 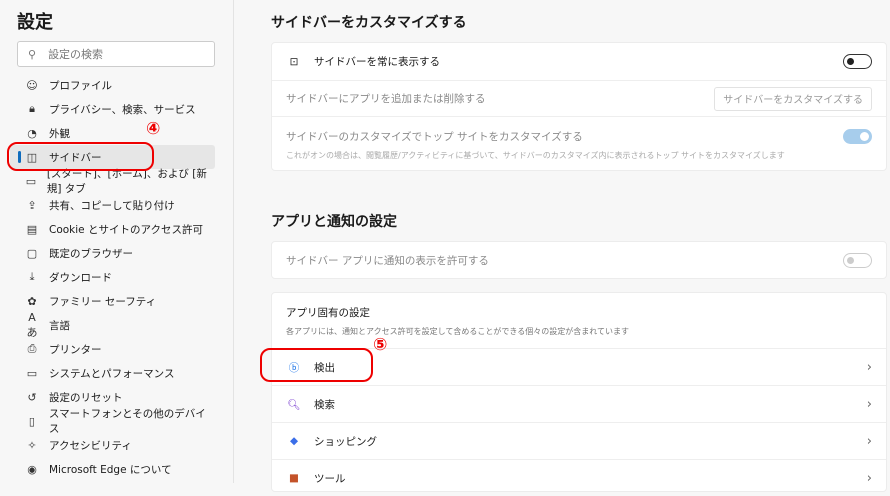 I want to click on sidebar-item-label: スマートフォンとその他のデバイス, so click(x=127, y=421).